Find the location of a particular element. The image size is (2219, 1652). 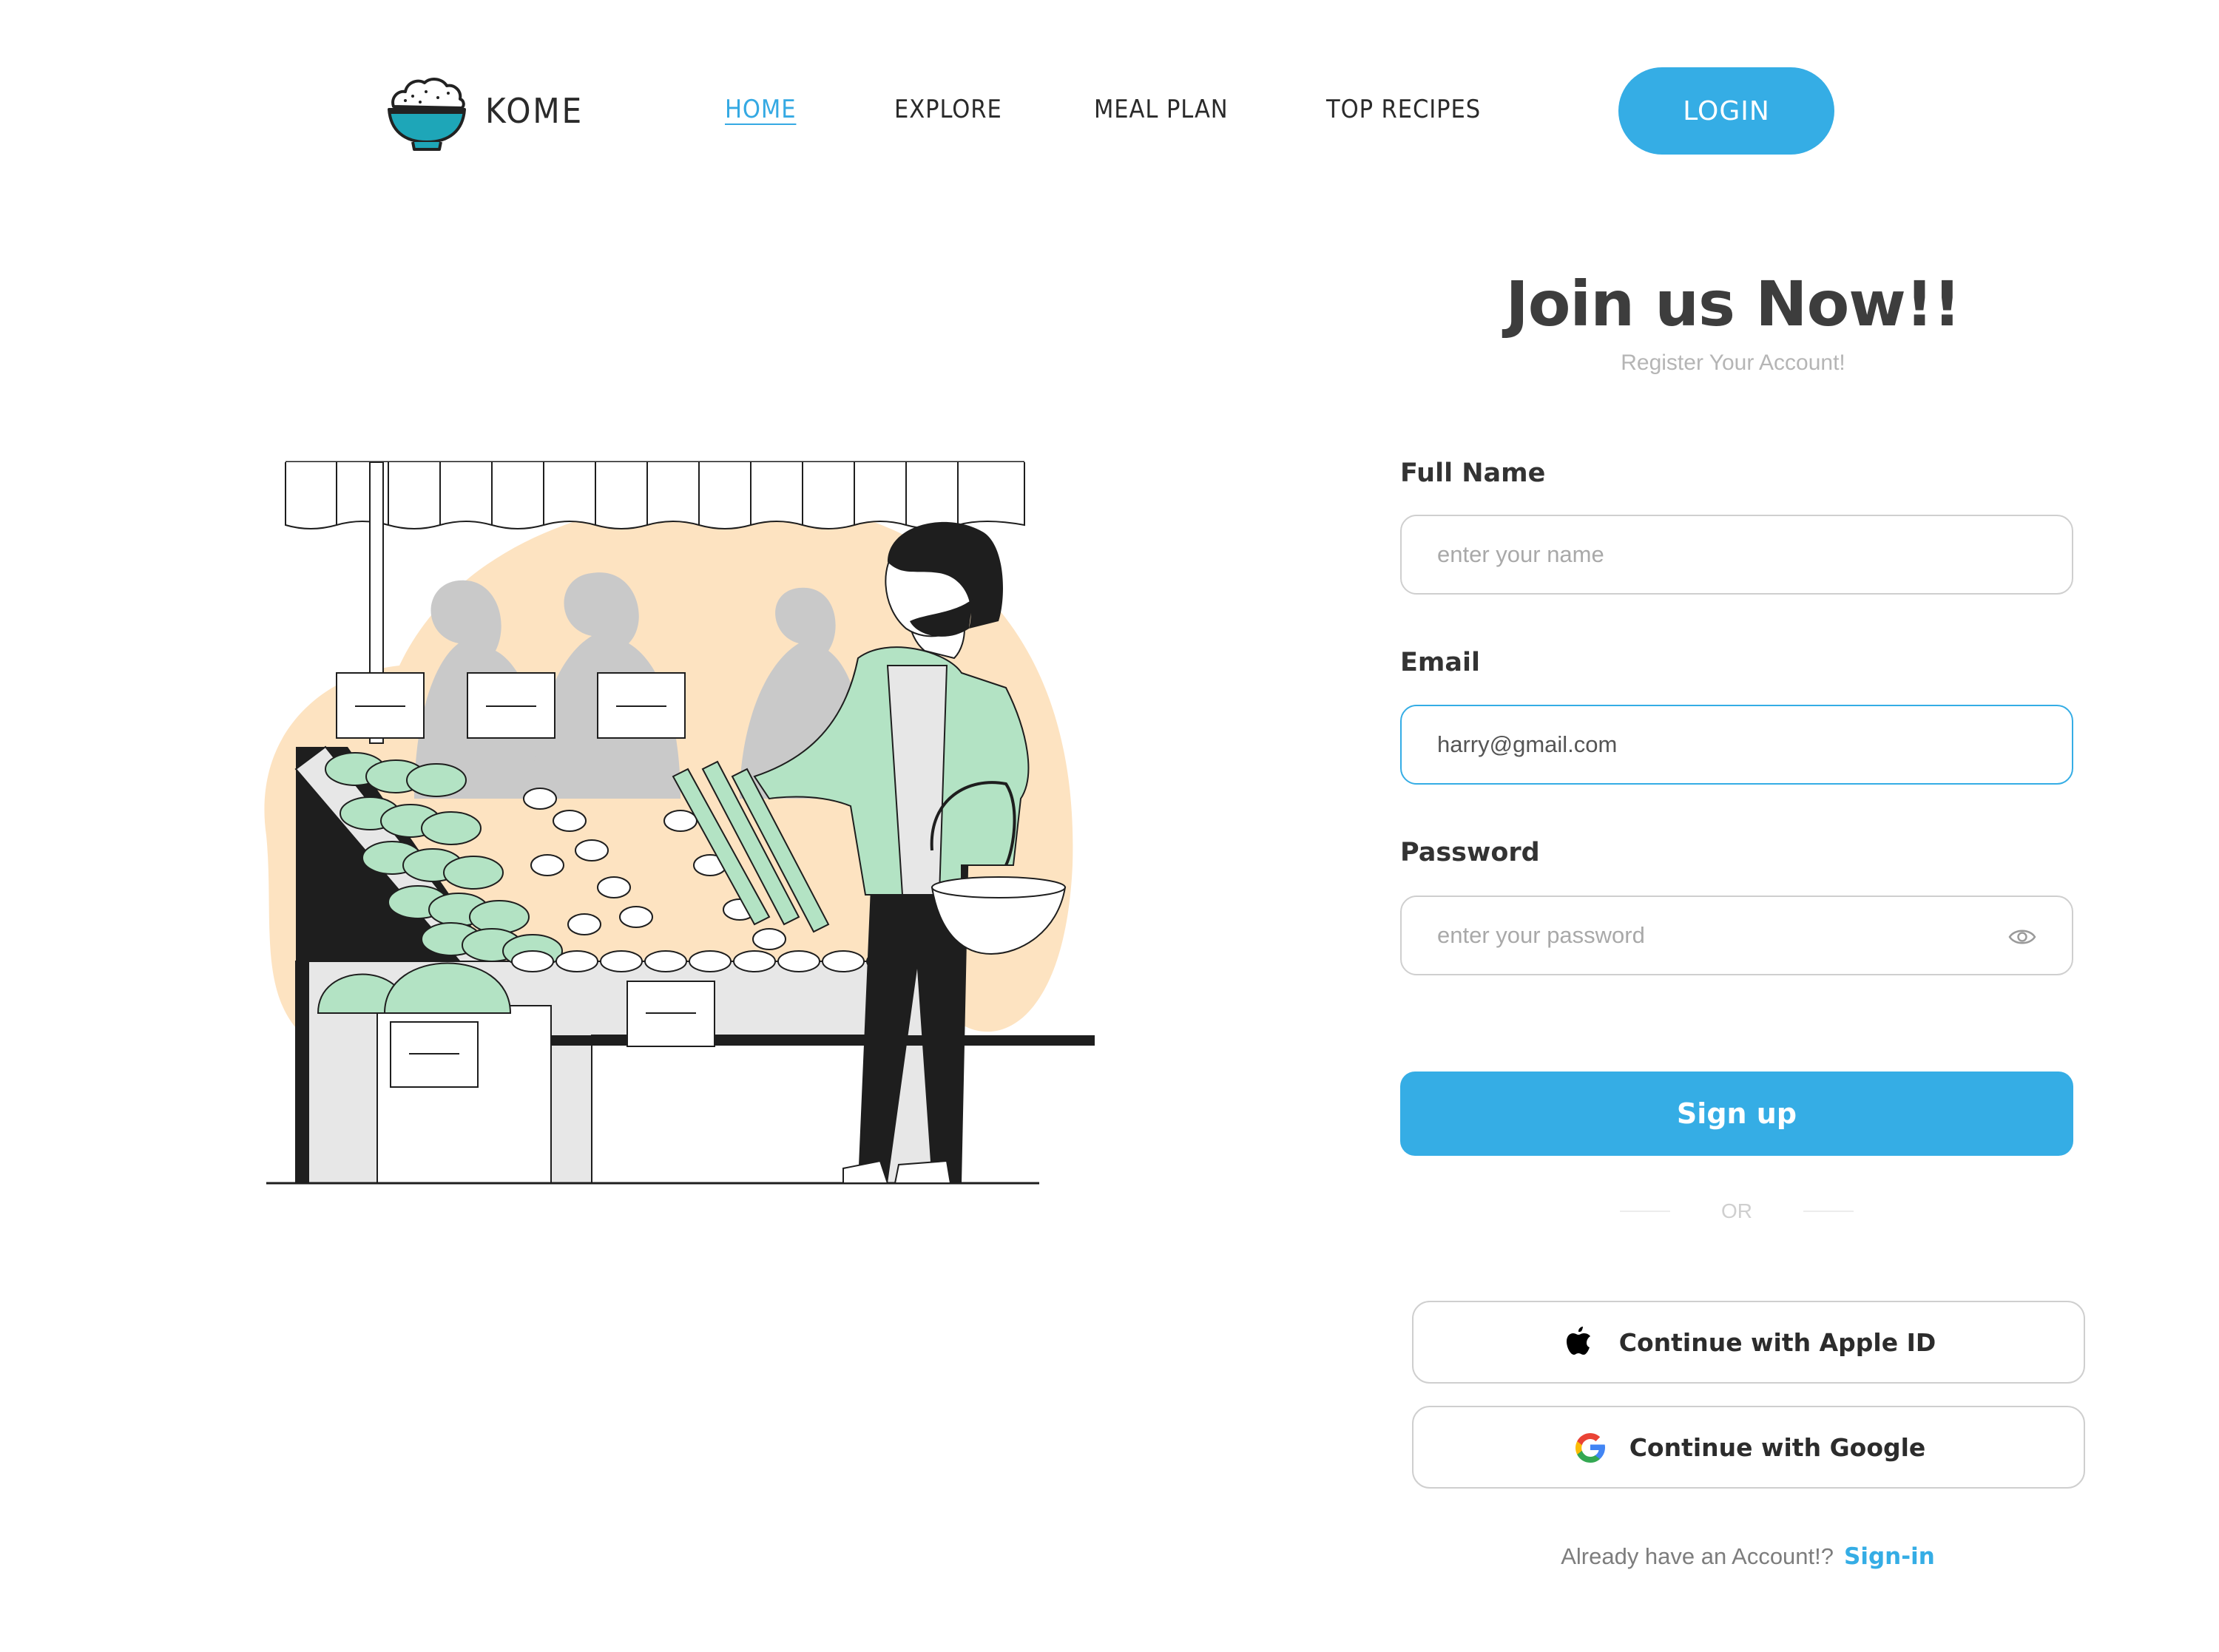

form-subtitle: Register Your Account! is located at coordinates (1733, 363).